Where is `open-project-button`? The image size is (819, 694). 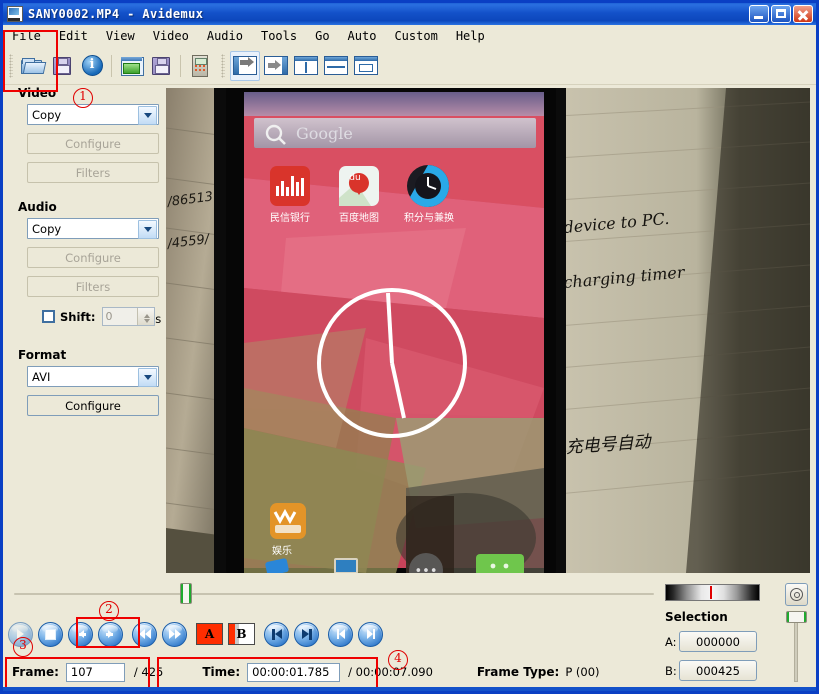 open-project-button is located at coordinates (131, 66).